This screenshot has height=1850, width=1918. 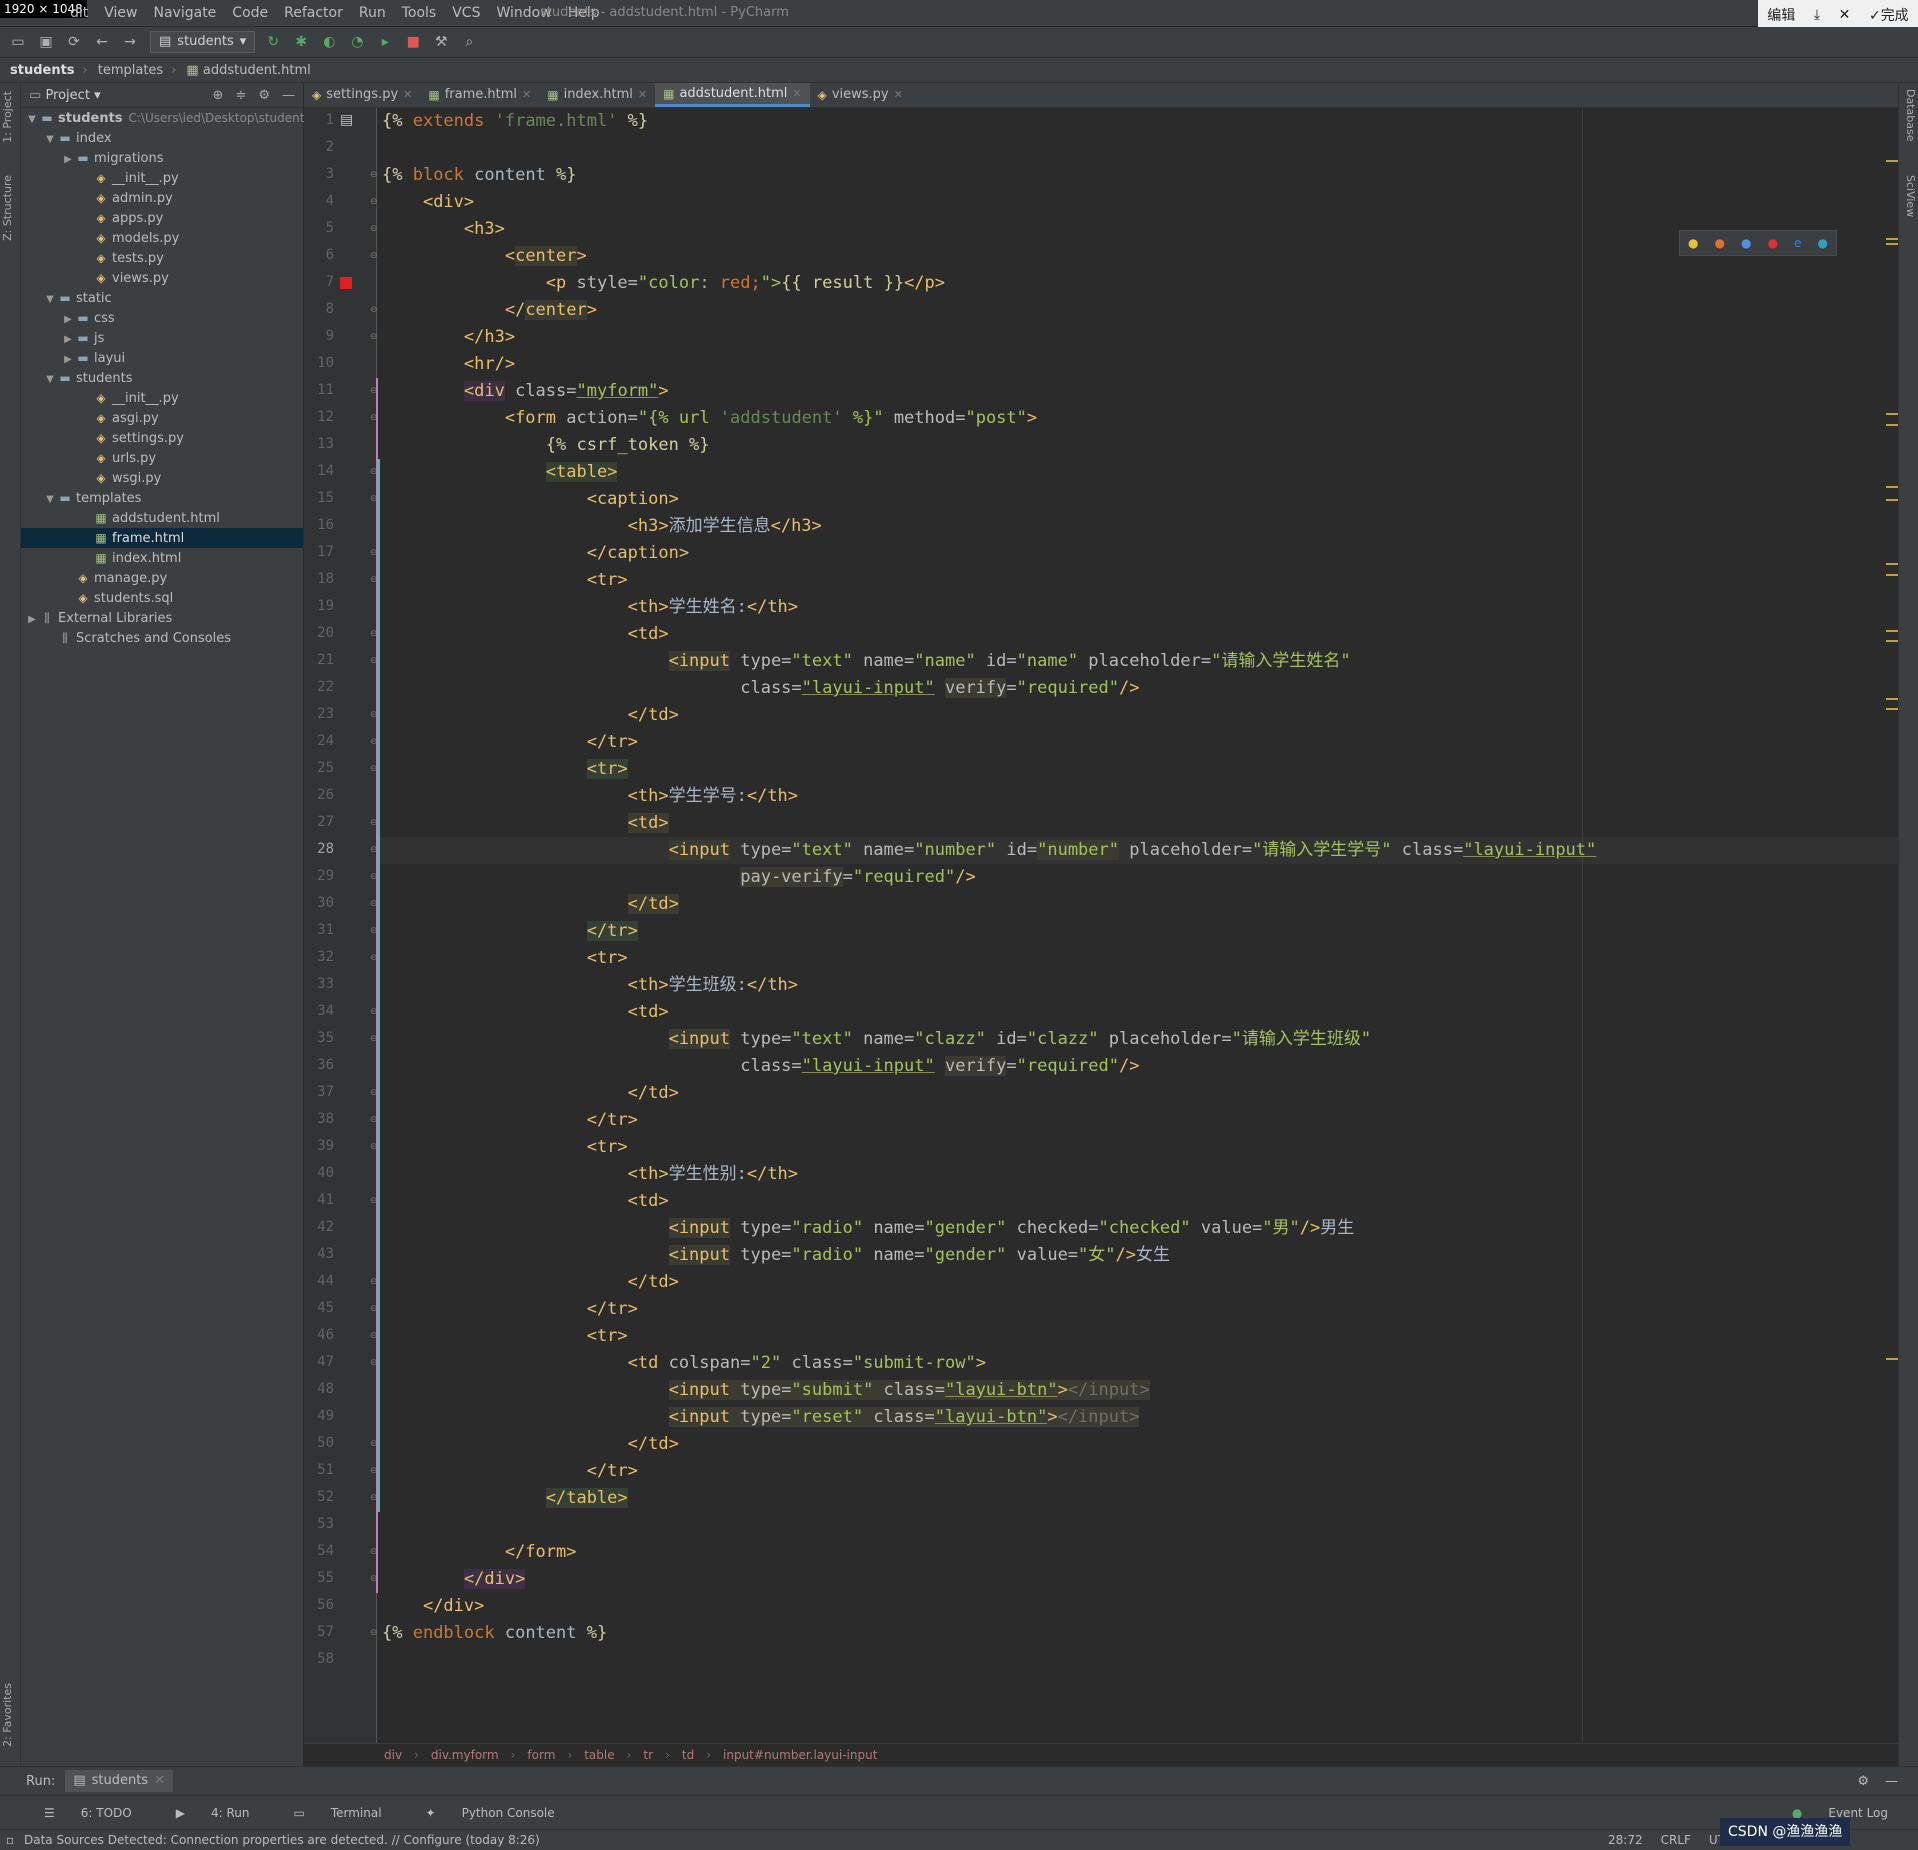 What do you see at coordinates (465, 1755) in the screenshot?
I see `editor-breadcrumb-item: div.myform` at bounding box center [465, 1755].